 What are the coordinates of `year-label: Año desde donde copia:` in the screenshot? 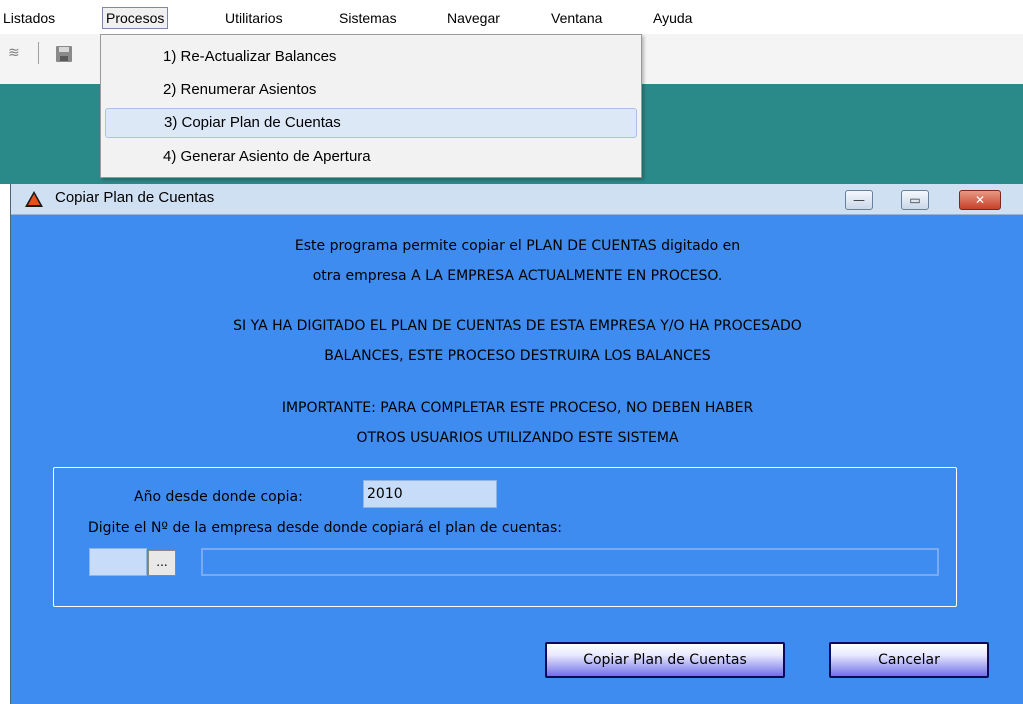 It's located at (218, 497).